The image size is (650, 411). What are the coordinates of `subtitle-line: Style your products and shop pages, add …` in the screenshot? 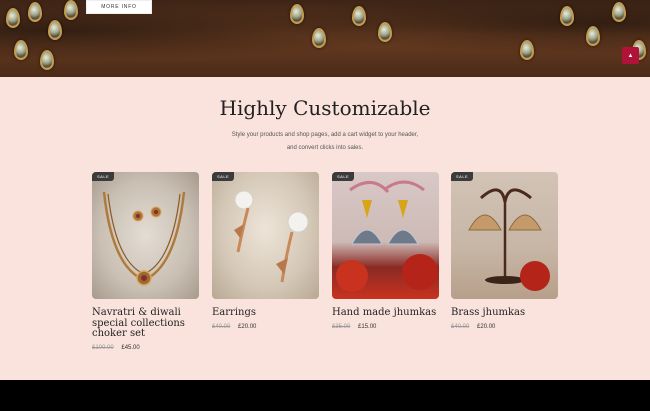 It's located at (325, 135).